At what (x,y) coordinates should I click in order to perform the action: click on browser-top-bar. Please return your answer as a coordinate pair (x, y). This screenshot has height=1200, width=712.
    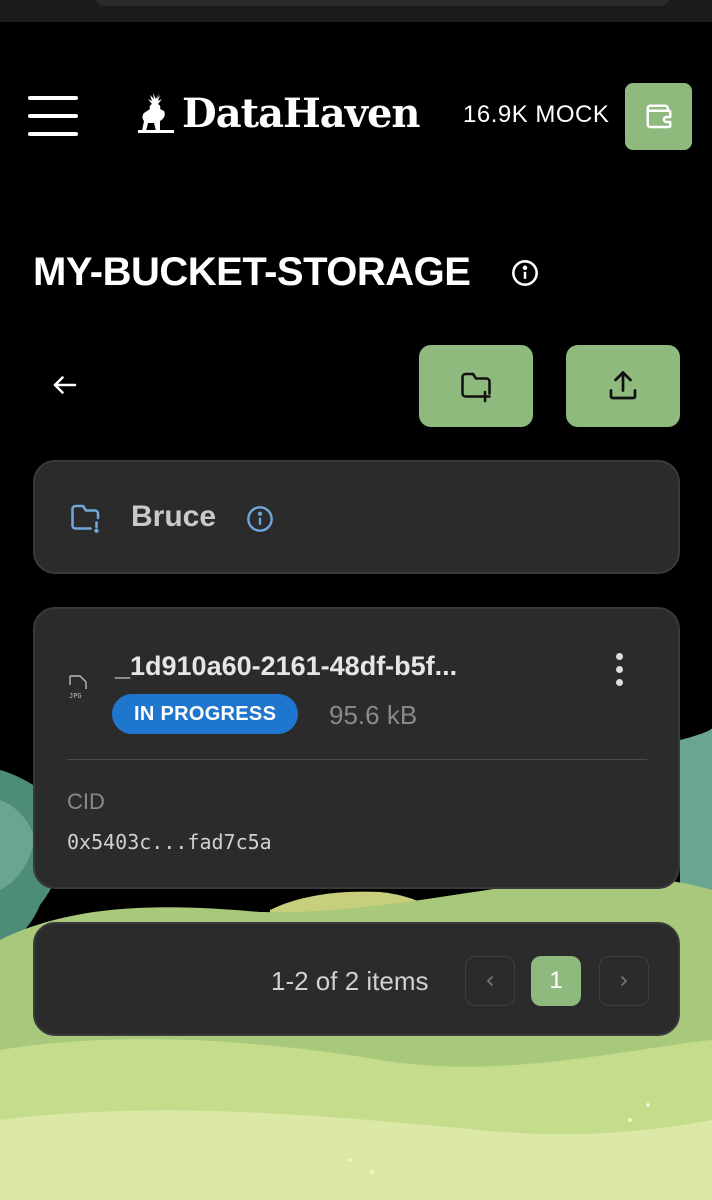
    Looking at the image, I should click on (356, 11).